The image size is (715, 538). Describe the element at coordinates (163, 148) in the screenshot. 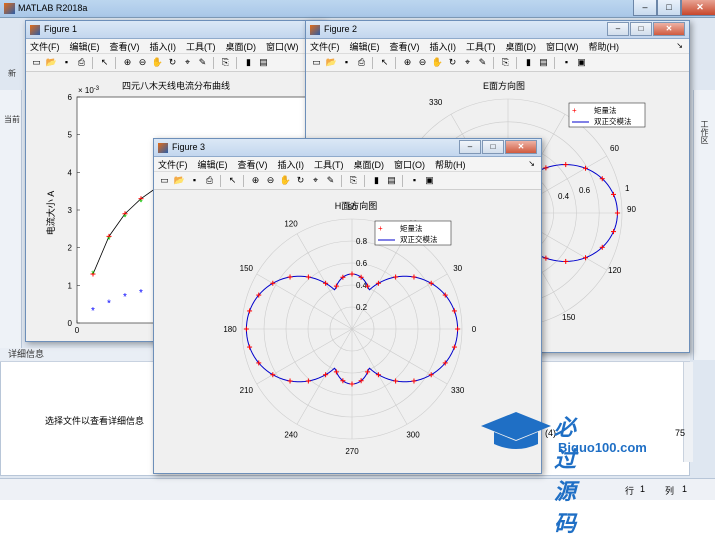

I see `figure-icon` at that location.